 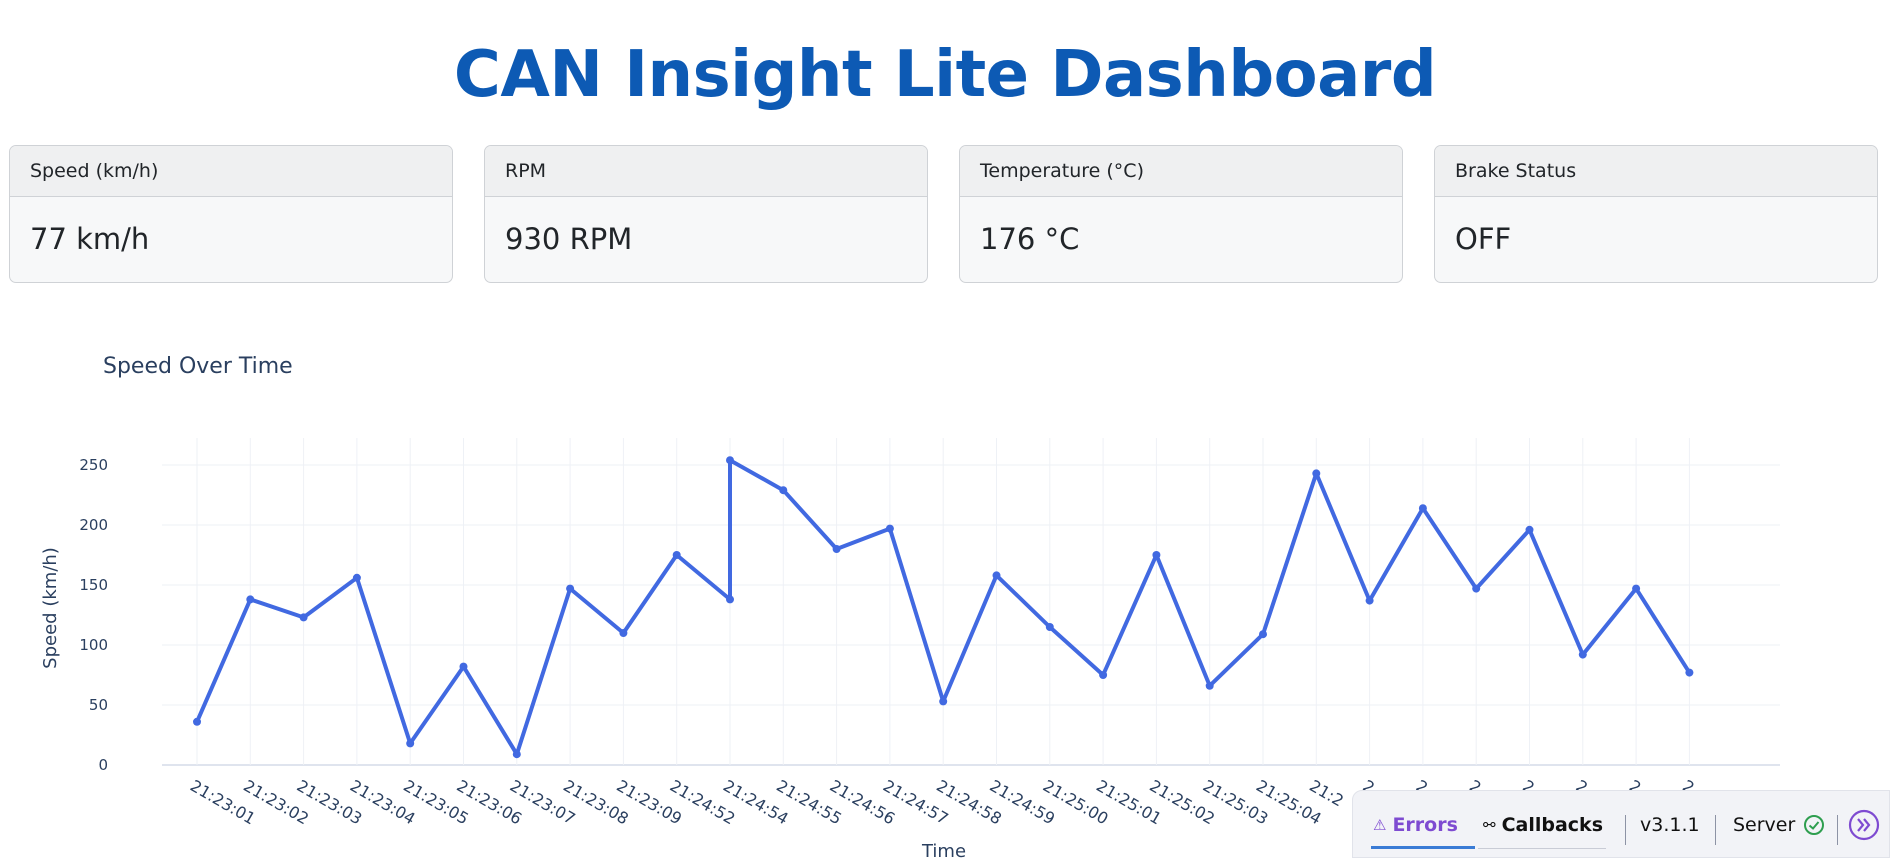 What do you see at coordinates (1670, 825) in the screenshot?
I see `version-label: v3.1.1` at bounding box center [1670, 825].